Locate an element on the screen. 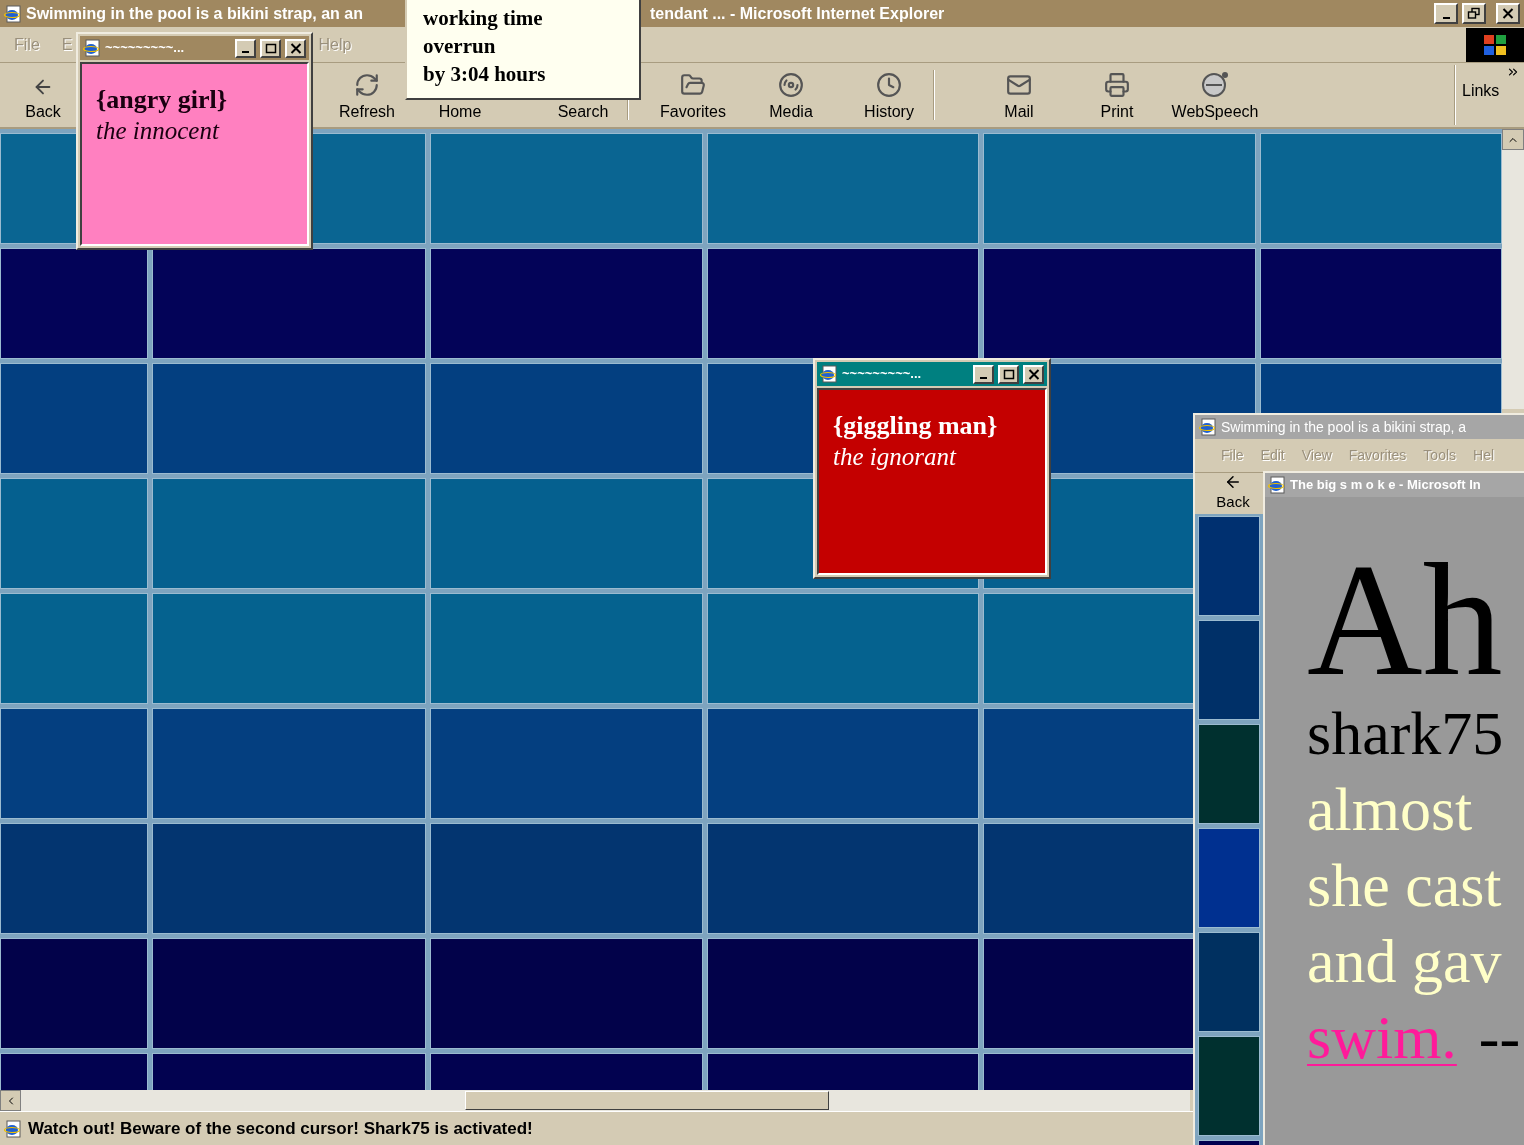  popup-heading: {angry girl} is located at coordinates (162, 100).